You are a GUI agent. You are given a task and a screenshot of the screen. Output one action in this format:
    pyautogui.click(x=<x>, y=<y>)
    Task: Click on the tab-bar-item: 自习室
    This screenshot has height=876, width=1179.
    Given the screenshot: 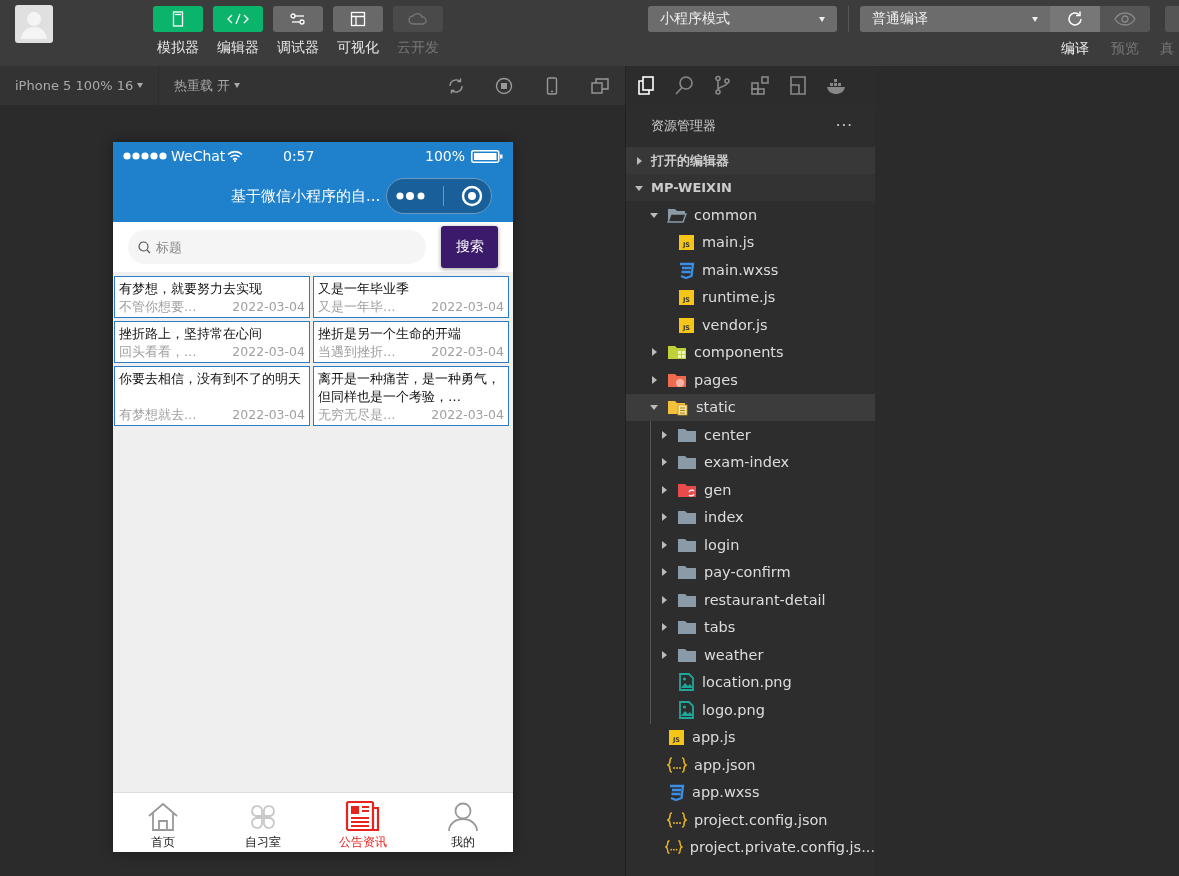 What is the action you would take?
    pyautogui.click(x=263, y=822)
    